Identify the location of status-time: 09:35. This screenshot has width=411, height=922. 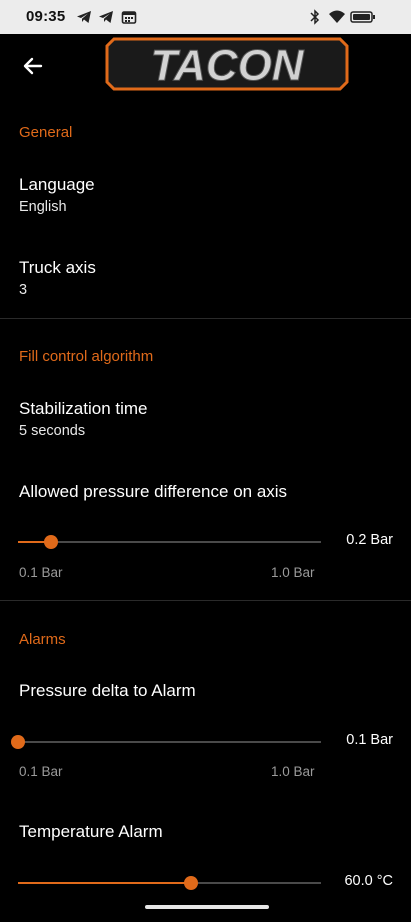
(46, 16).